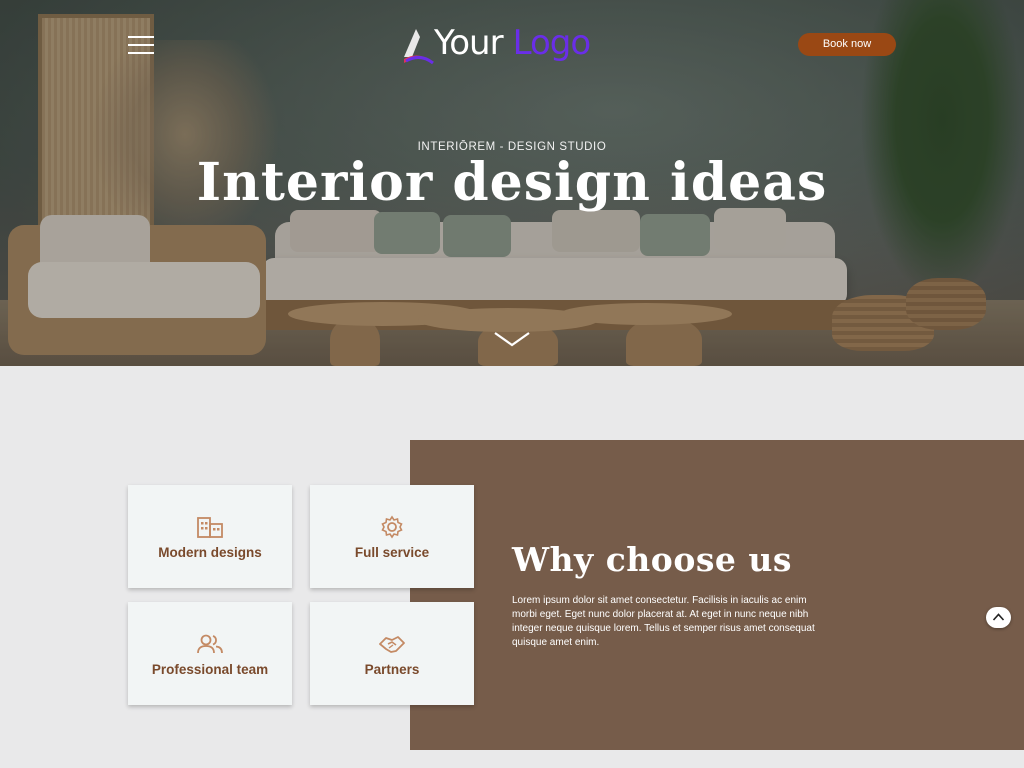 The image size is (1024, 768). What do you see at coordinates (210, 527) in the screenshot?
I see `building-icon` at bounding box center [210, 527].